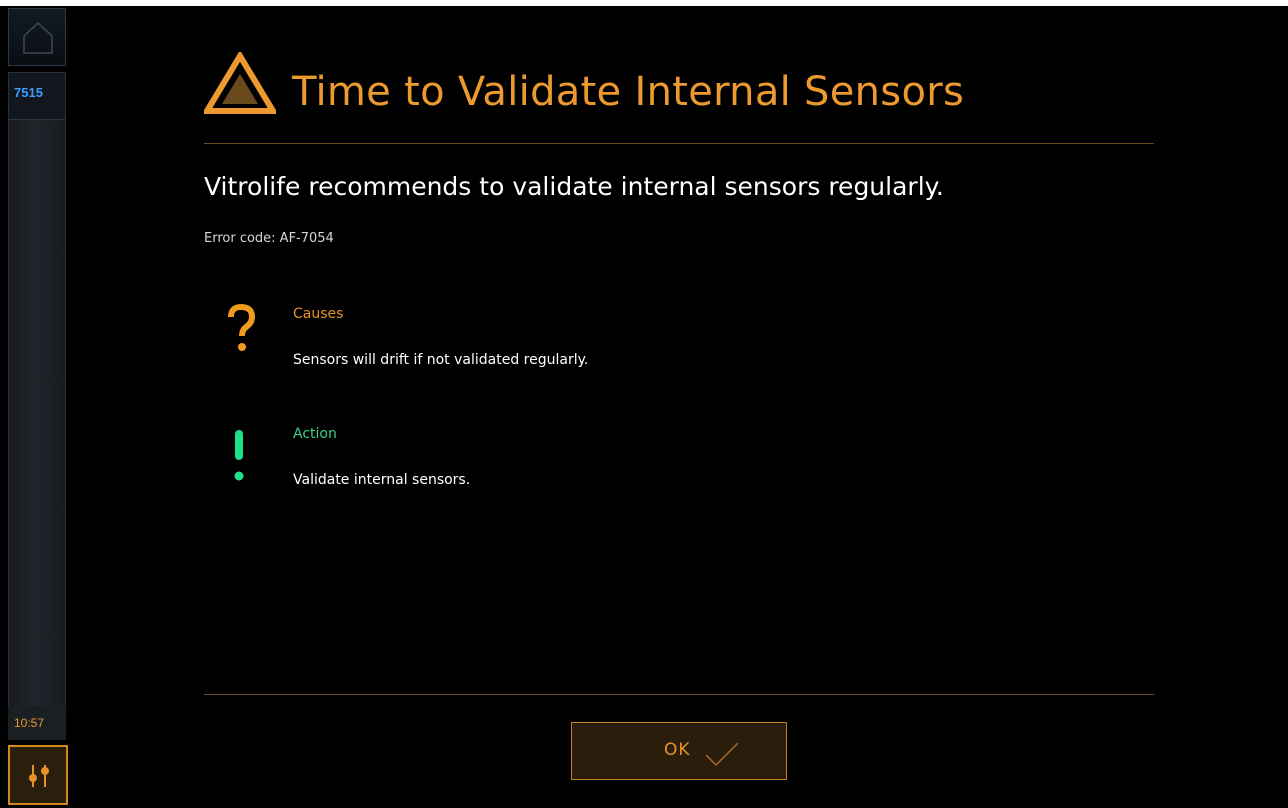 Image resolution: width=1288 pixels, height=808 pixels. What do you see at coordinates (382, 480) in the screenshot?
I see `action-text: Validate internal sensors.` at bounding box center [382, 480].